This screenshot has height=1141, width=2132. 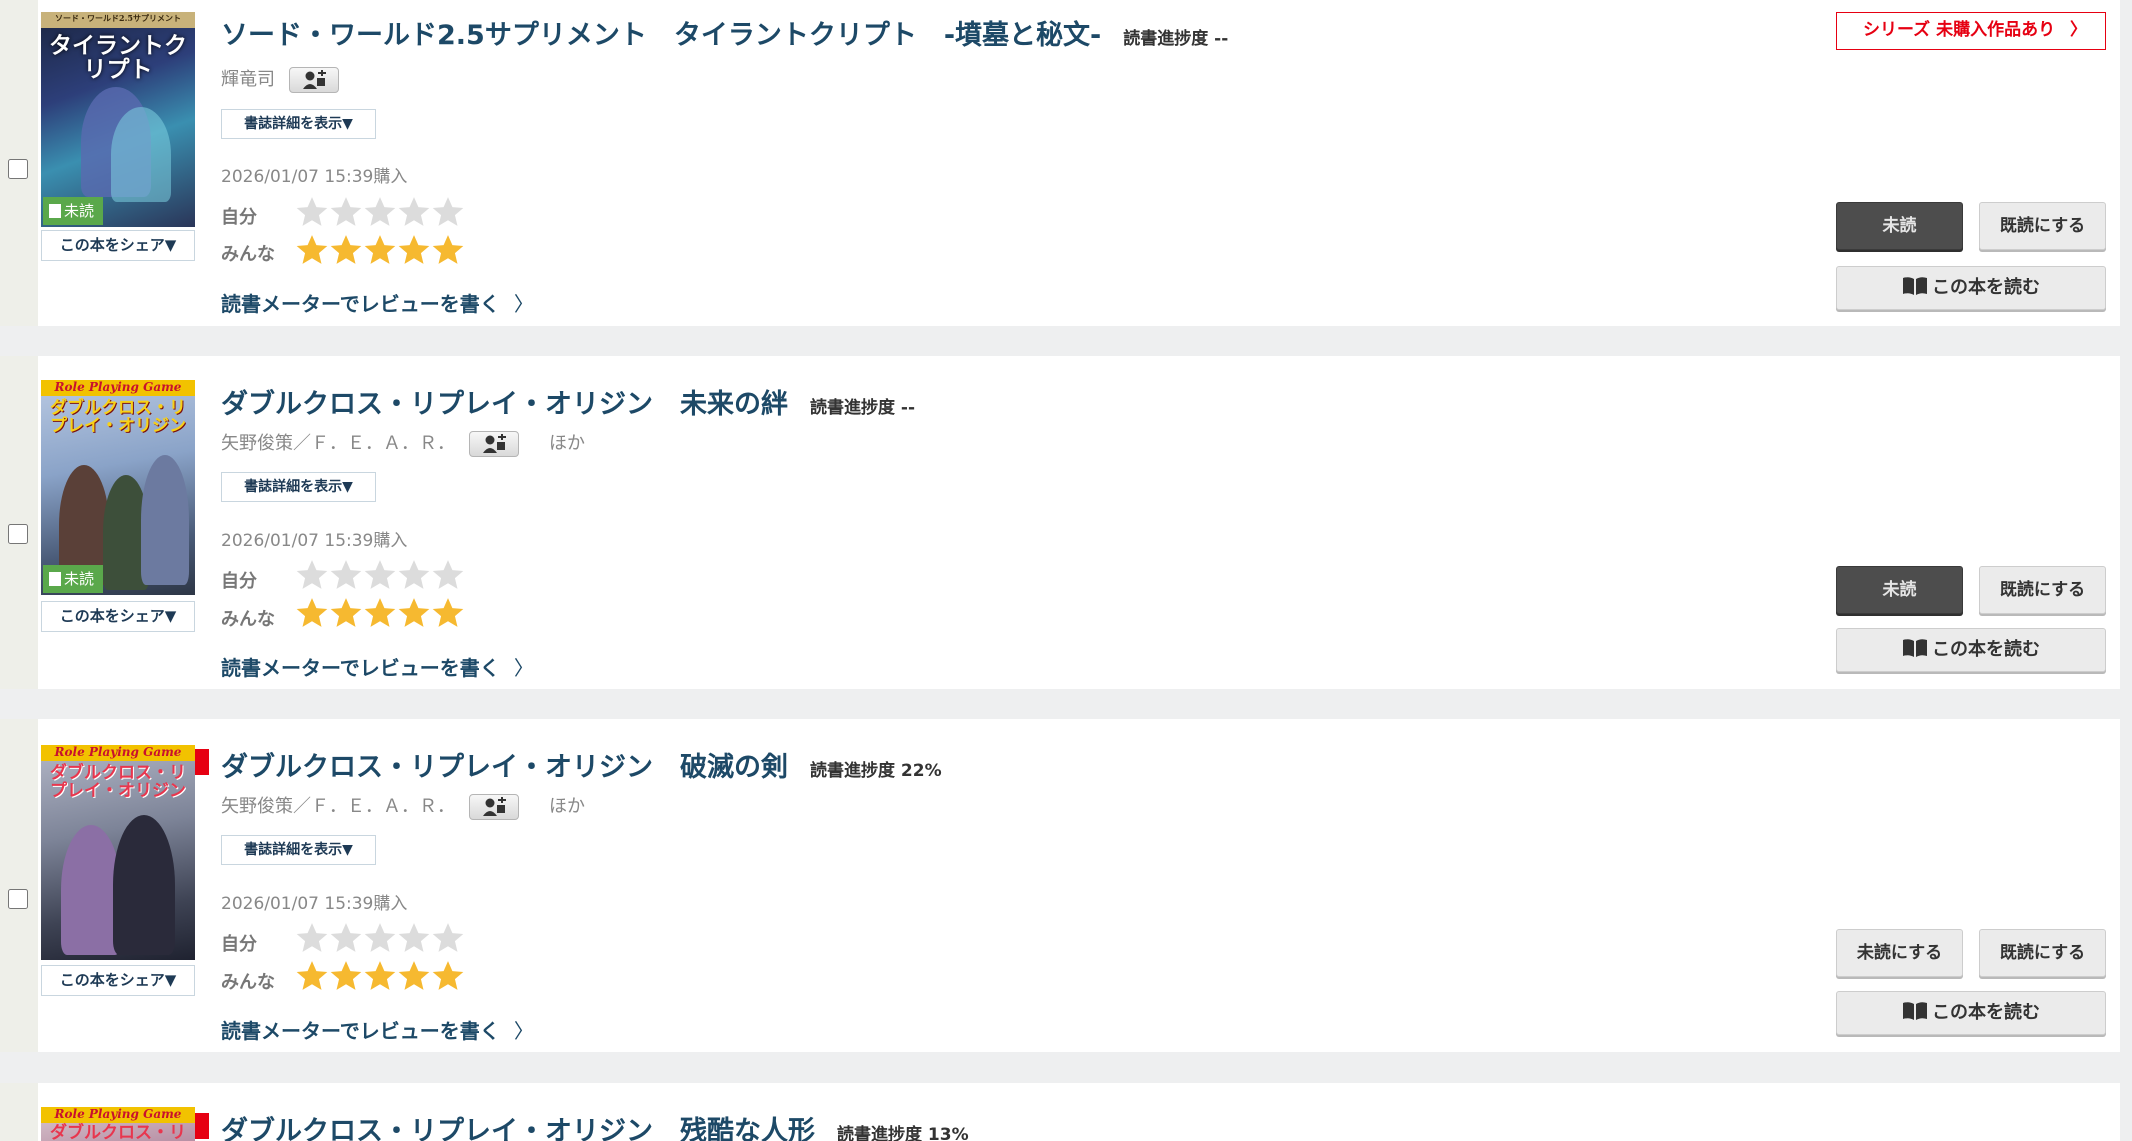 What do you see at coordinates (118, 752) in the screenshot?
I see `cover-top-text: Role Playing Game` at bounding box center [118, 752].